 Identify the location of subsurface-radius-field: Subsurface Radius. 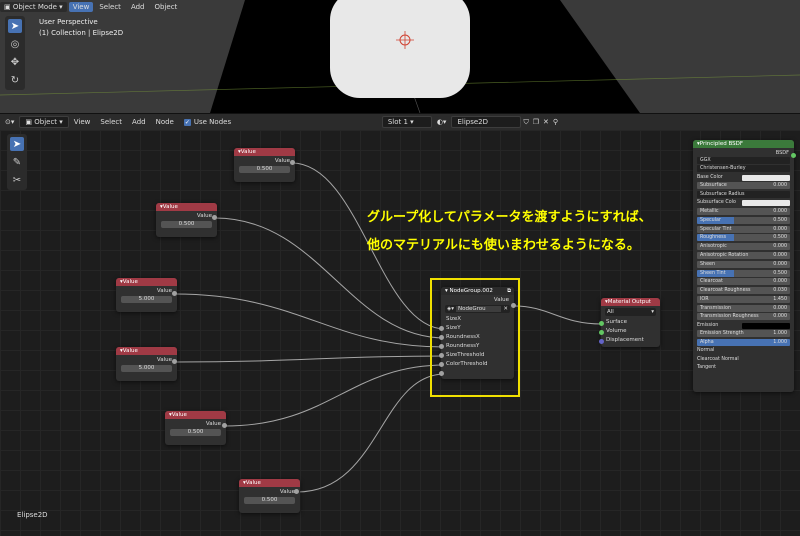
(743, 195).